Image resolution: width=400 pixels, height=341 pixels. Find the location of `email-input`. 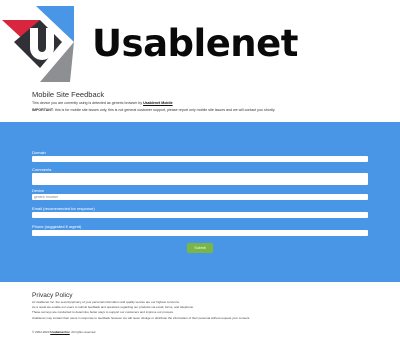

email-input is located at coordinates (200, 215).